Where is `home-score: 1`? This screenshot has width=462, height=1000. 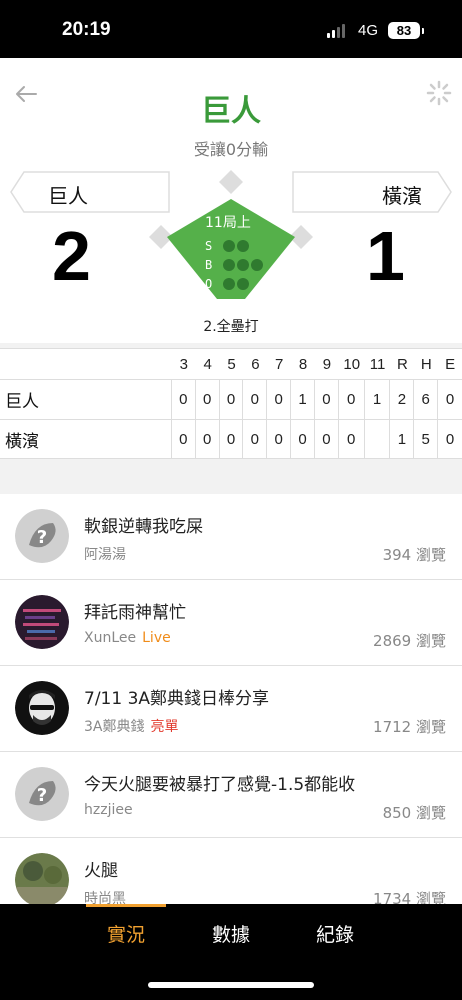 home-score: 1 is located at coordinates (385, 256).